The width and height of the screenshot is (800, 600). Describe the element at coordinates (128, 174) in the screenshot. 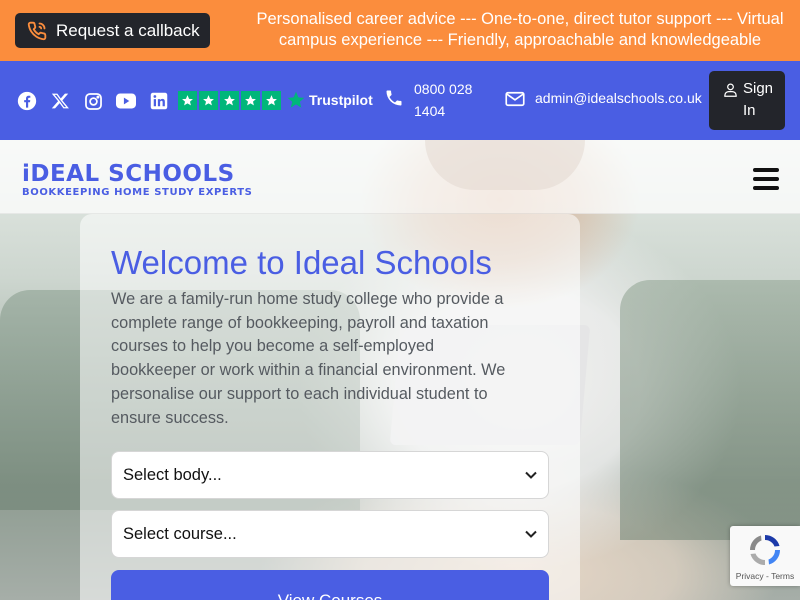

I see `logo-title: iDEAL SCHOOLS` at that location.